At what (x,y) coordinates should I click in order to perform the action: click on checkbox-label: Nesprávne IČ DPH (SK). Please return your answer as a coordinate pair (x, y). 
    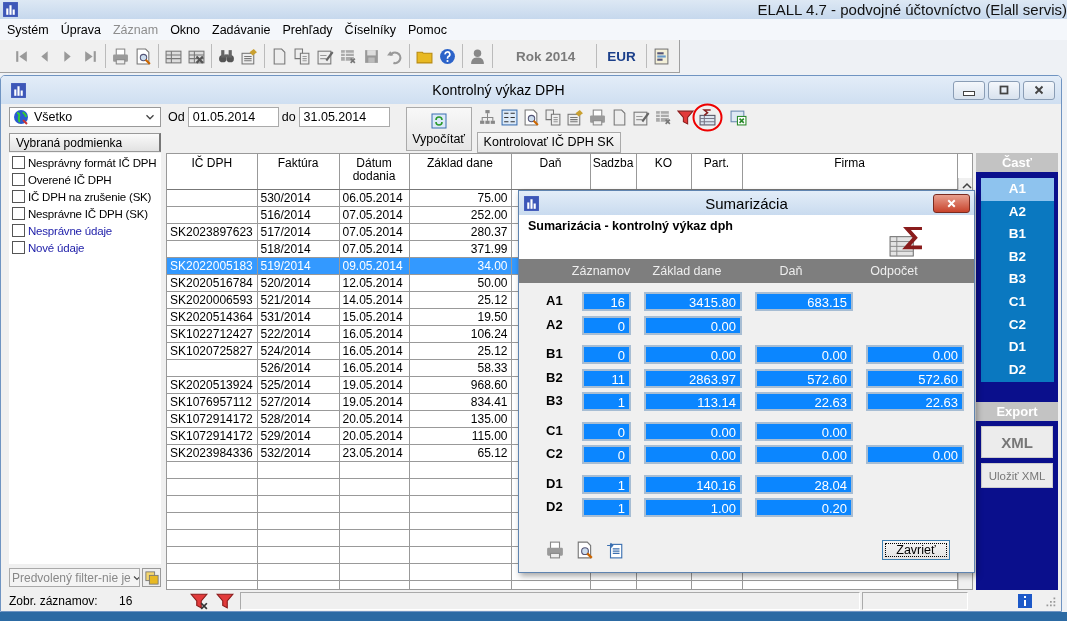
    Looking at the image, I should click on (88, 213).